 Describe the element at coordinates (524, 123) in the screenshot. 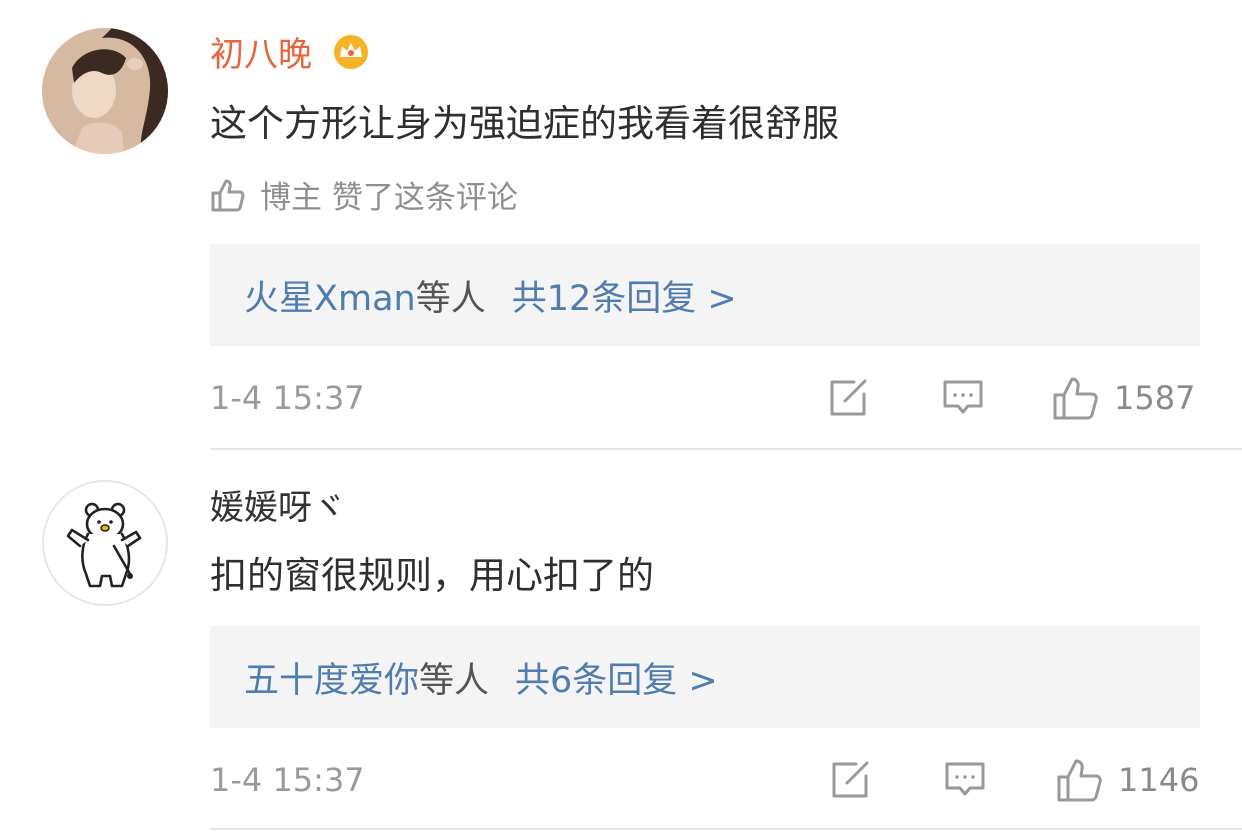

I see `comment-text: 这个方形让身为强迫症的我看着很舒服` at that location.